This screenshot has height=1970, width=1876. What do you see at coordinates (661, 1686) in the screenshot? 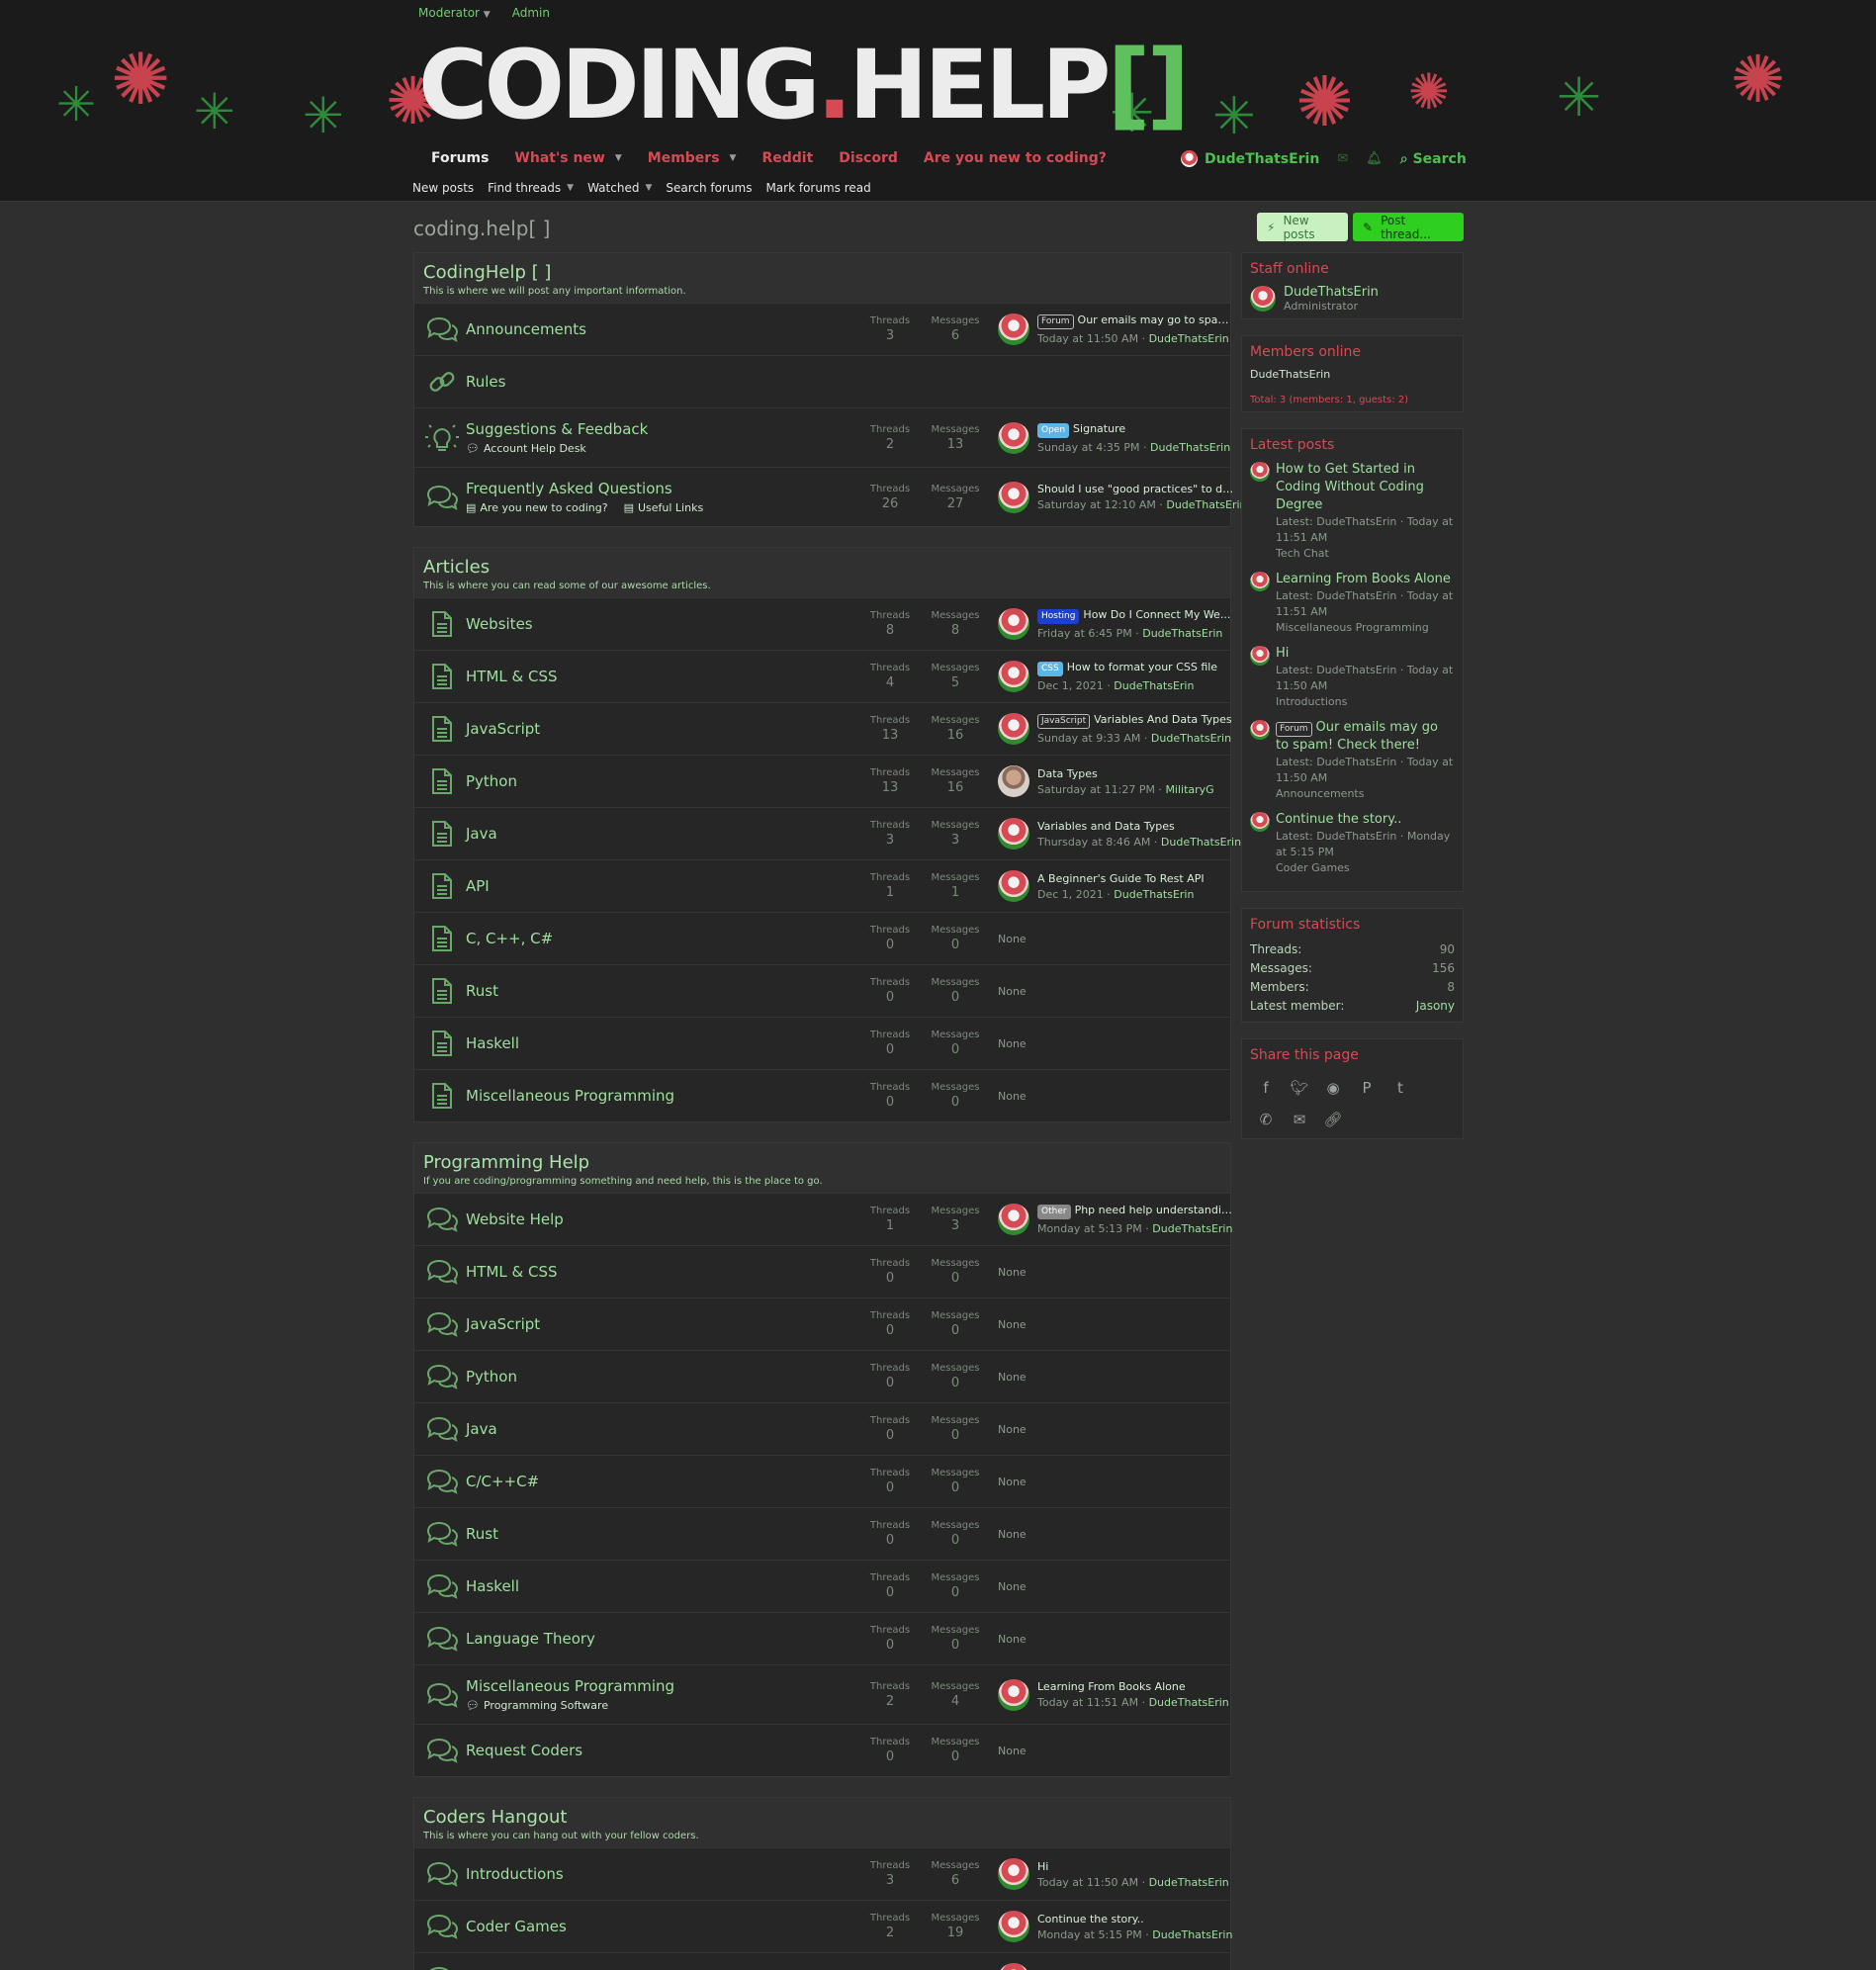
I see `node-title: Miscellaneous Programming` at bounding box center [661, 1686].